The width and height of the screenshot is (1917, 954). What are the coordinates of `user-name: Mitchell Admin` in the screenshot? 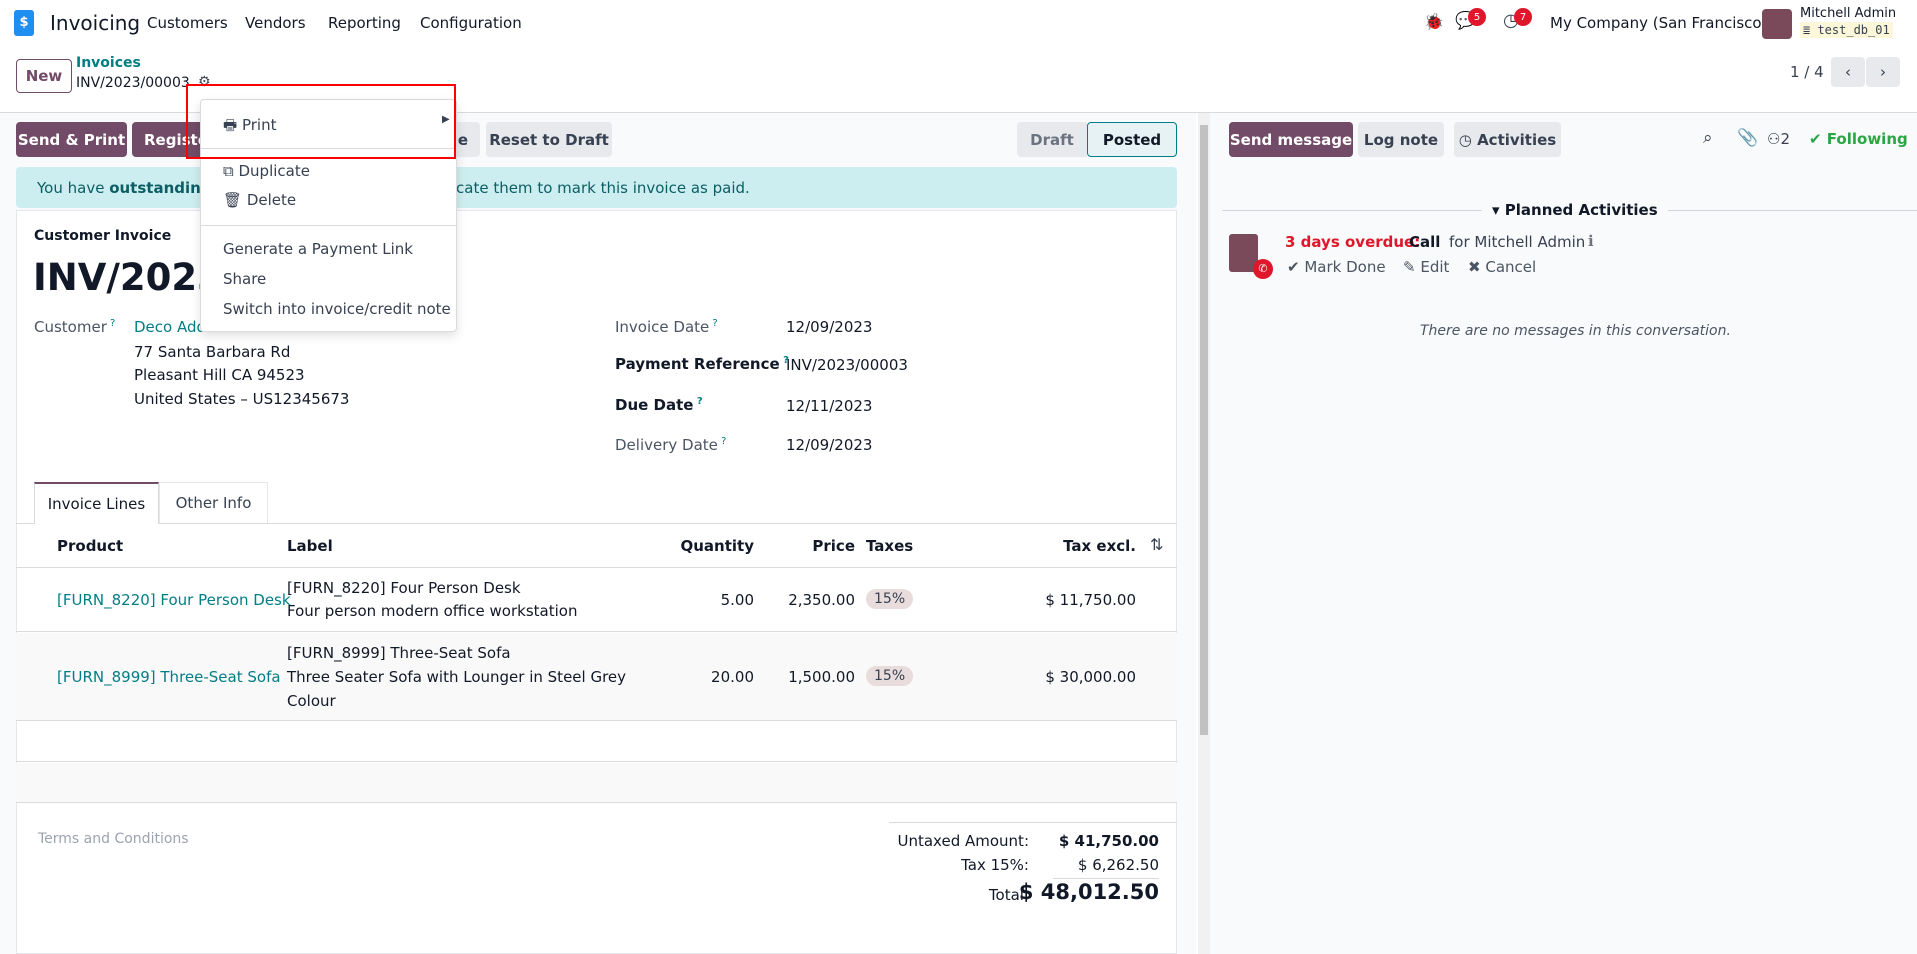 It's located at (1848, 13).